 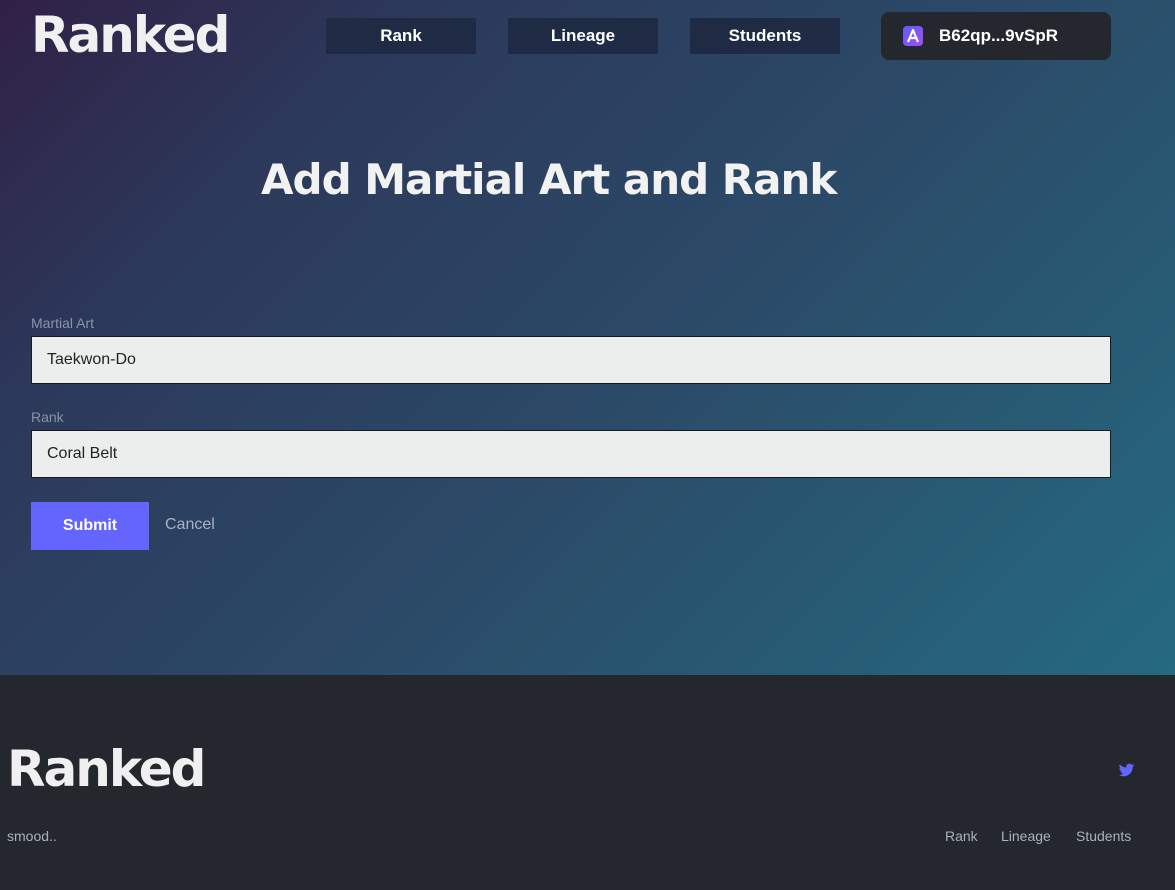 I want to click on submit-button: Submit, so click(x=90, y=526).